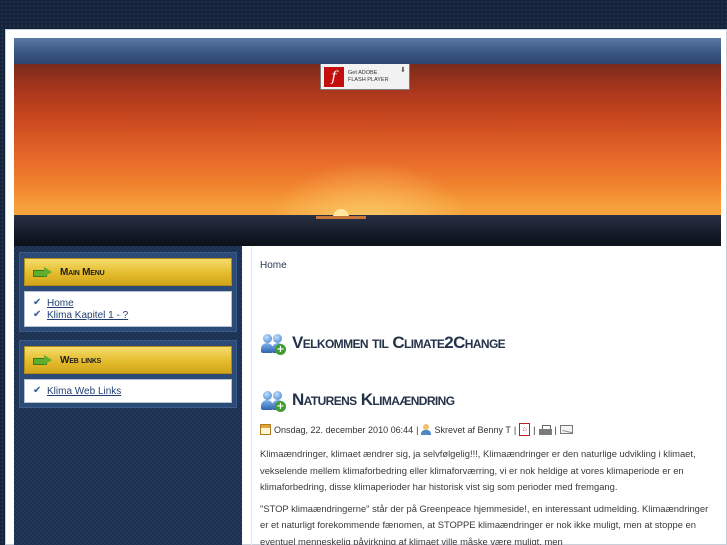 This screenshot has height=545, width=727. I want to click on article-title-row: + Naturens Klimaændring, so click(357, 400).